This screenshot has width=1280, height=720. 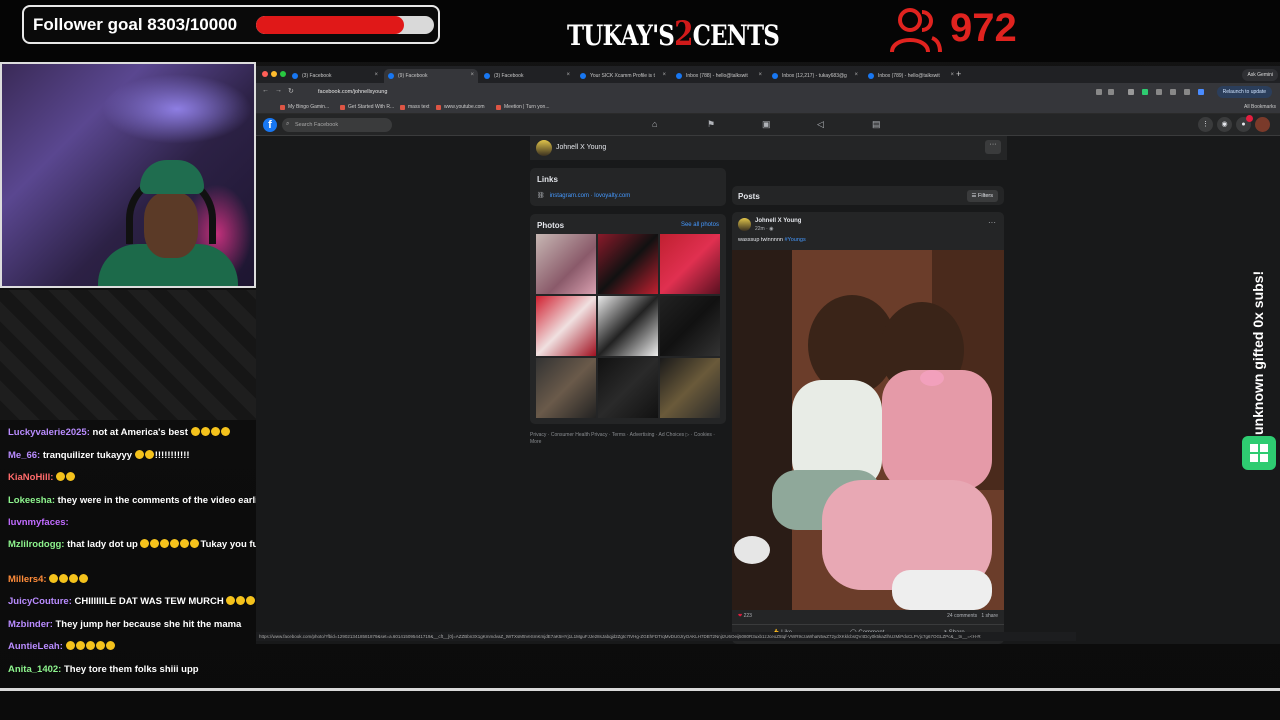 I want to click on close-window-icon, so click(x=265, y=74).